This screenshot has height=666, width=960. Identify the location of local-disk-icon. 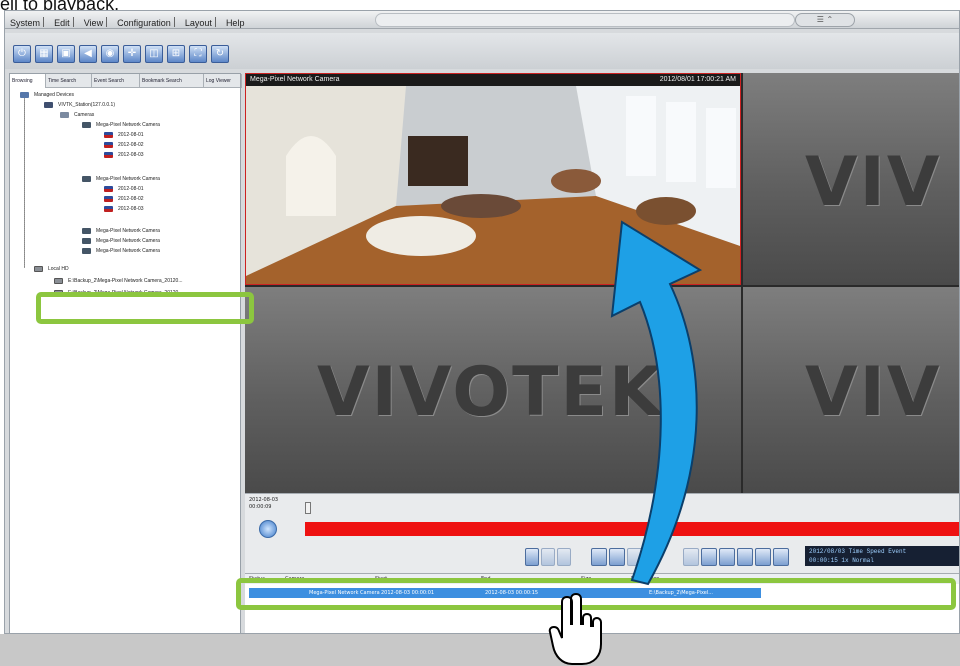
(38, 269).